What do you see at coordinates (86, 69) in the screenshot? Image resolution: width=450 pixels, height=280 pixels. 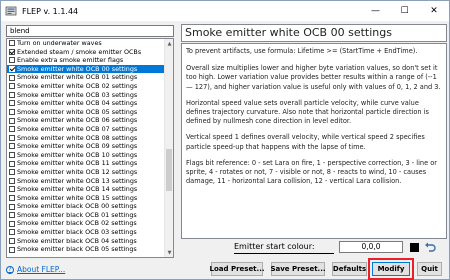 I see `list-item: Smoke emitter white OCB 00 settings` at bounding box center [86, 69].